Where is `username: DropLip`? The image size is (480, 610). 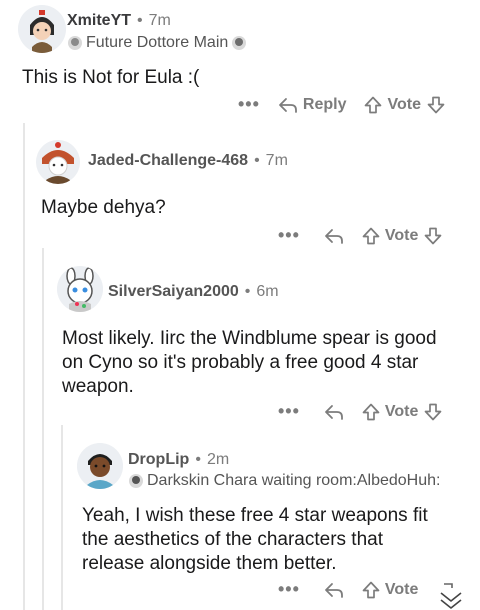 username: DropLip is located at coordinates (158, 460).